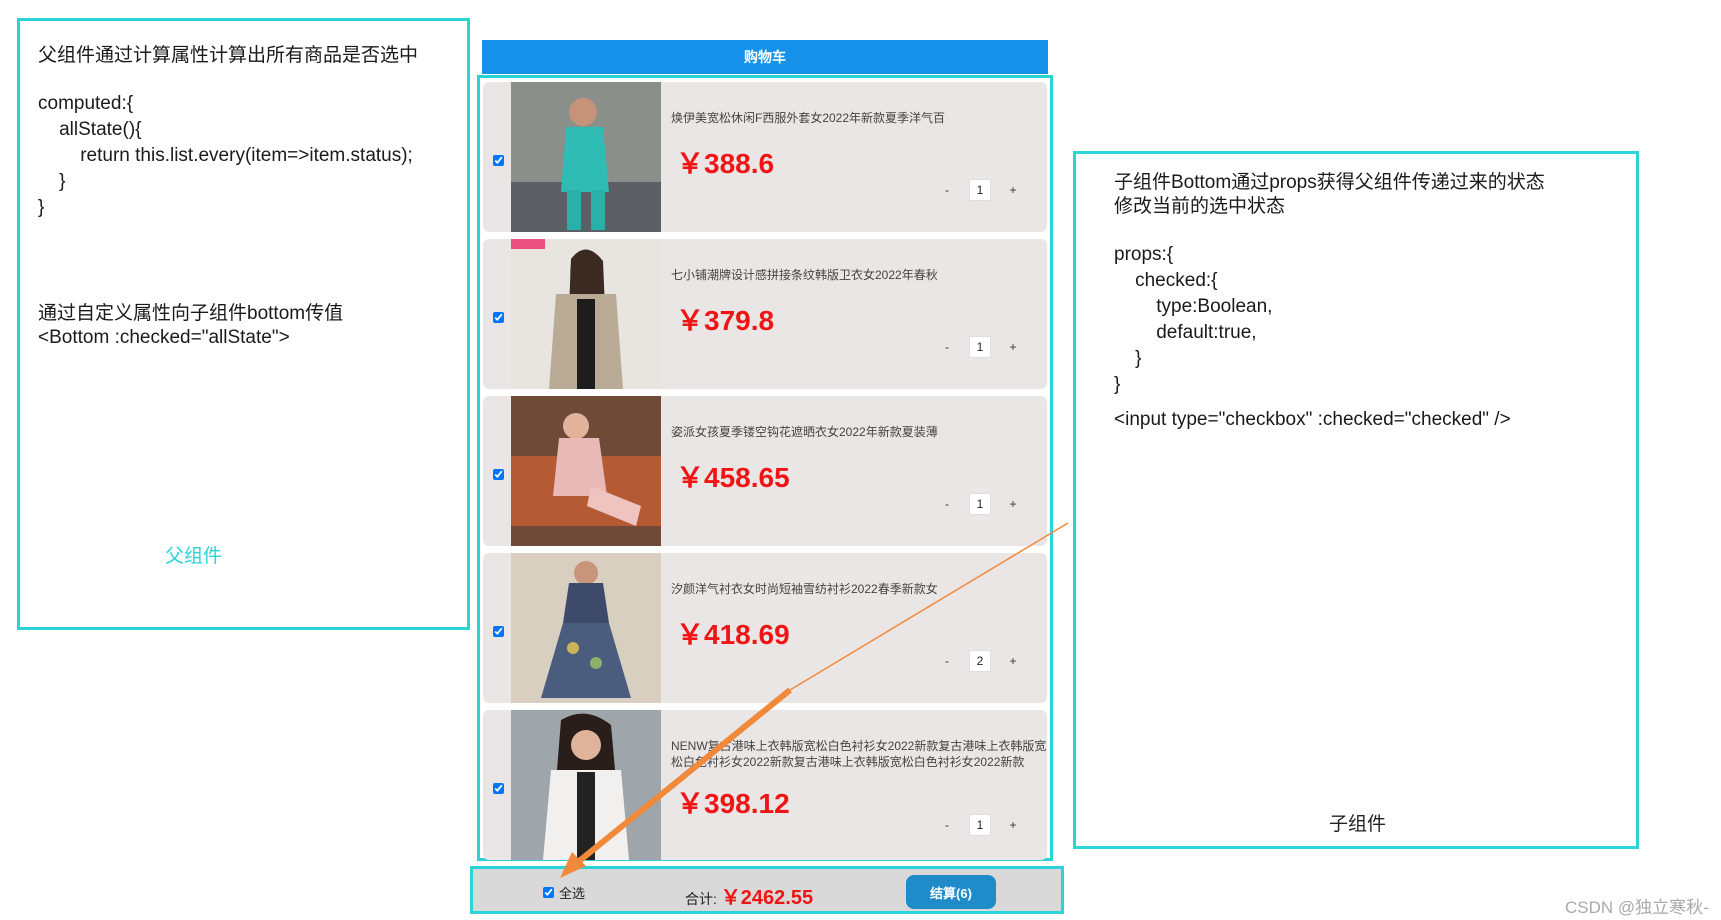  I want to click on select-all-label: 全选, so click(572, 893).